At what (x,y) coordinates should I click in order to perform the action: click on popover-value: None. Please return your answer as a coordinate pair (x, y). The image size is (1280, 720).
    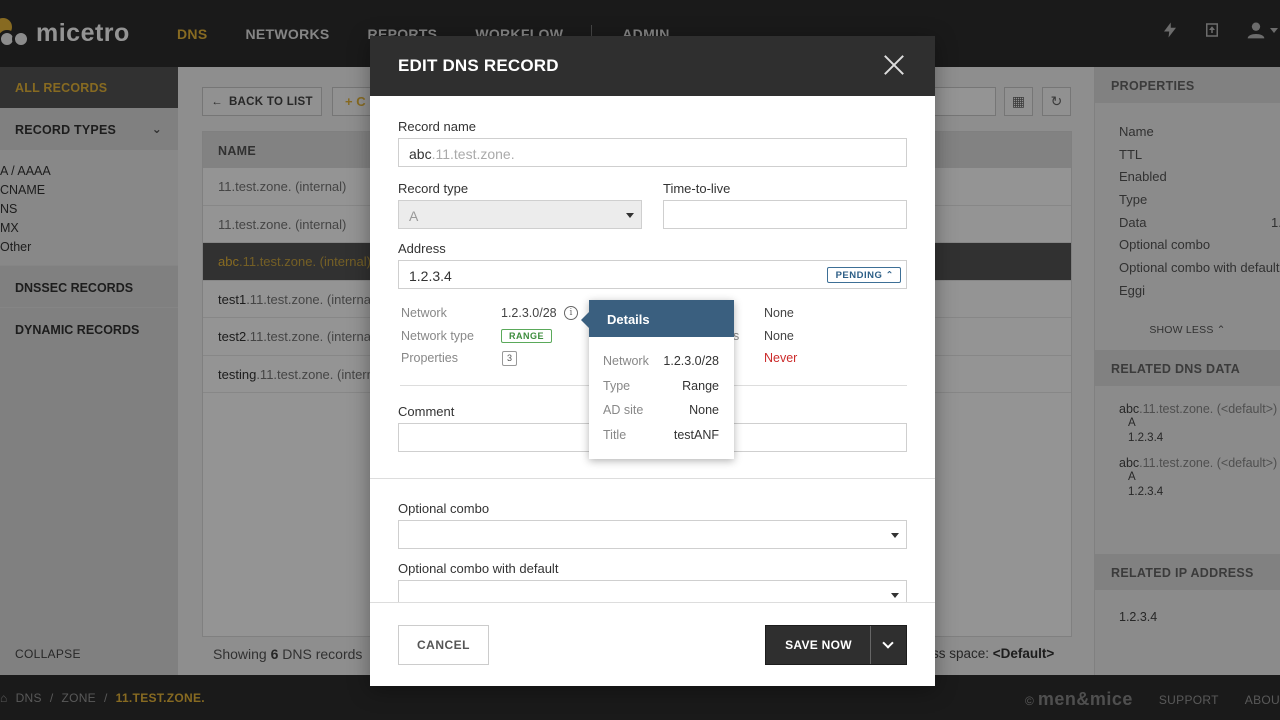
    Looking at the image, I should click on (704, 410).